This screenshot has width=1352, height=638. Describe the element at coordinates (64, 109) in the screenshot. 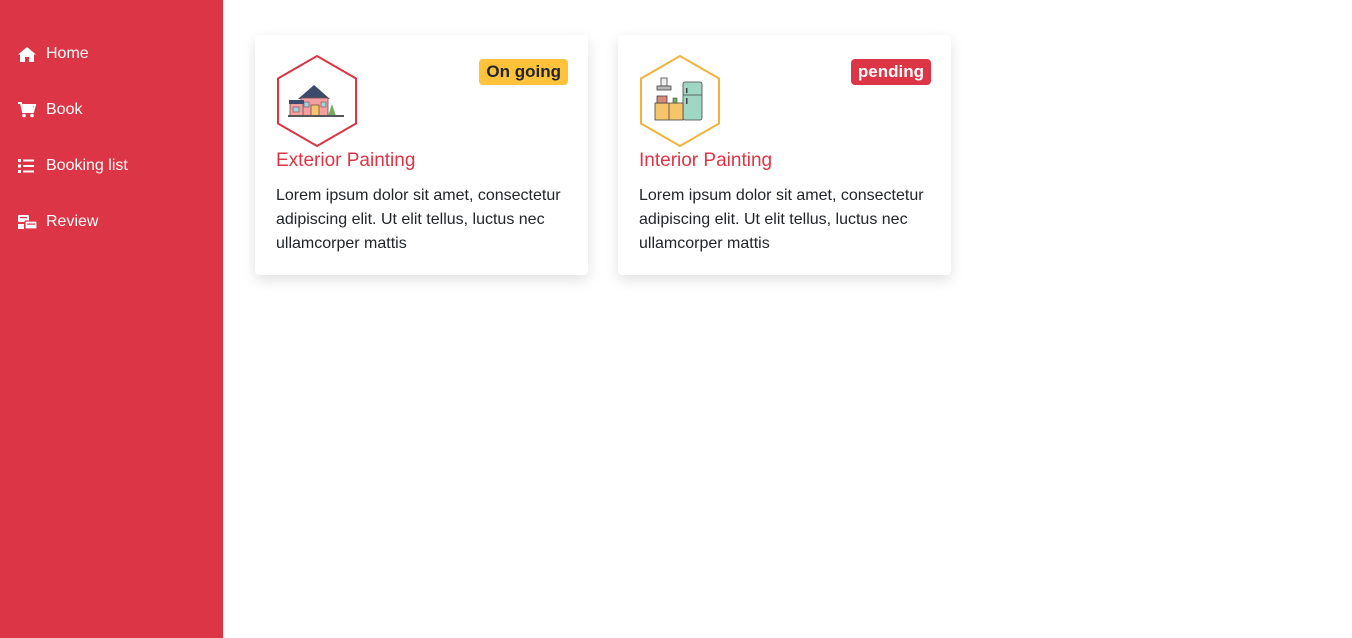

I see `sidebar-item-label: Book` at that location.